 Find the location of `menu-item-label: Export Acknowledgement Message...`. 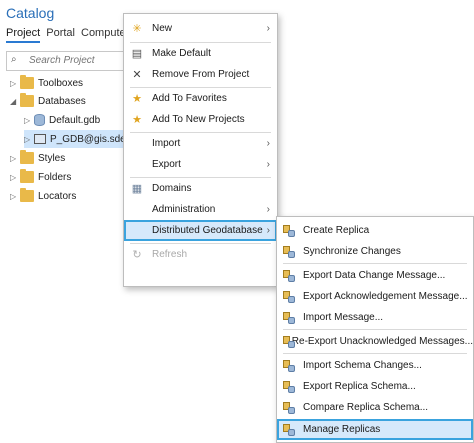

menu-item-label: Export Acknowledgement Message... is located at coordinates (385, 296).